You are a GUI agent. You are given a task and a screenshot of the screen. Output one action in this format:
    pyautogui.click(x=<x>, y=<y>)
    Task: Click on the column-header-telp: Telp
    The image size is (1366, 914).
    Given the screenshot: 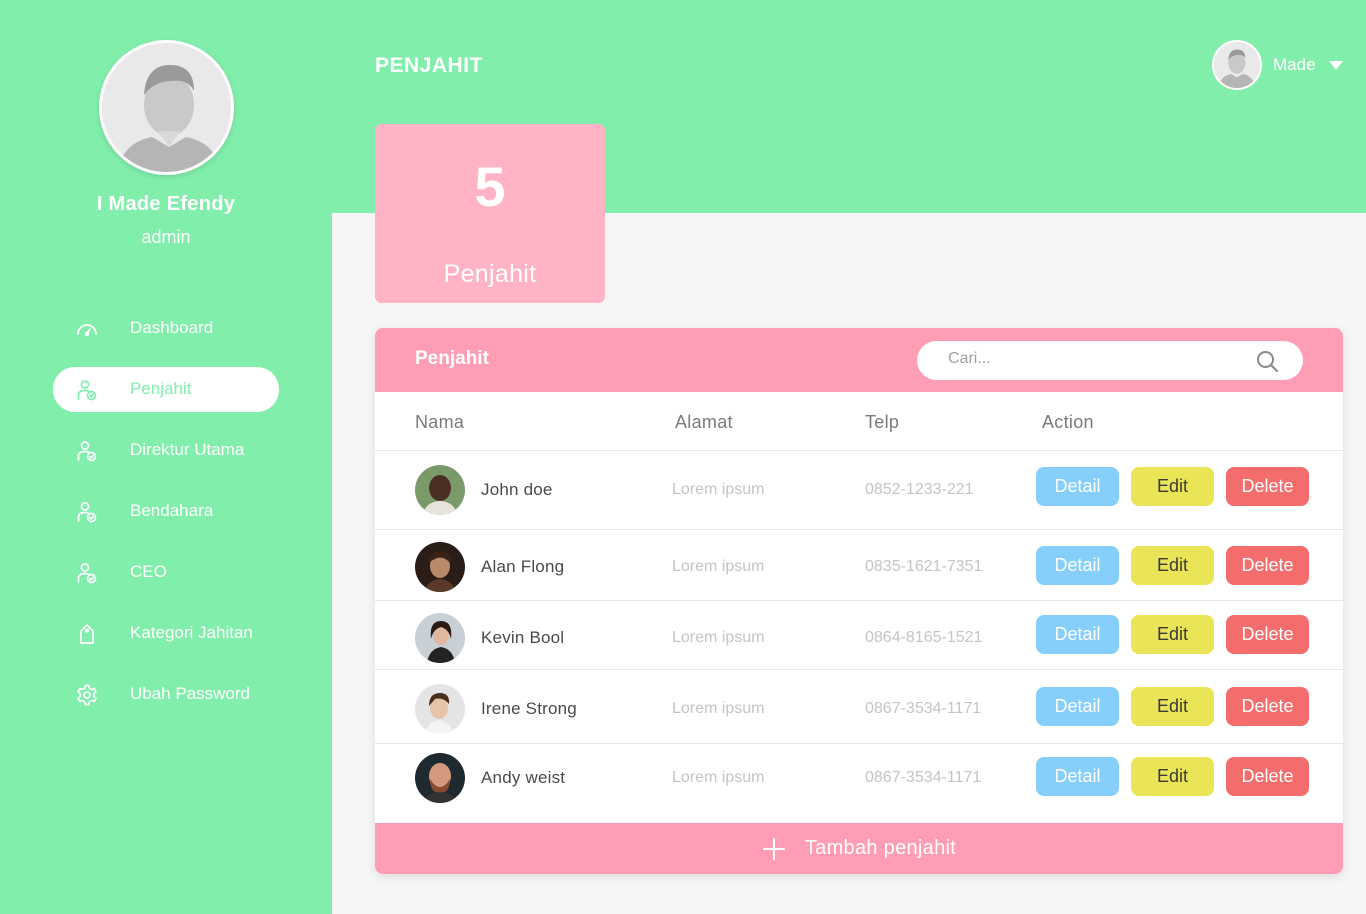 What is the action you would take?
    pyautogui.click(x=882, y=422)
    